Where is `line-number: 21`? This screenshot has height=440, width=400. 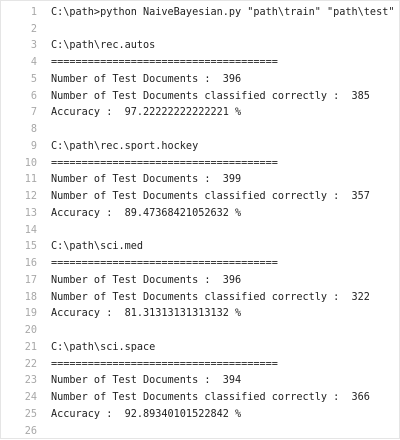
line-number: 21 is located at coordinates (30, 347).